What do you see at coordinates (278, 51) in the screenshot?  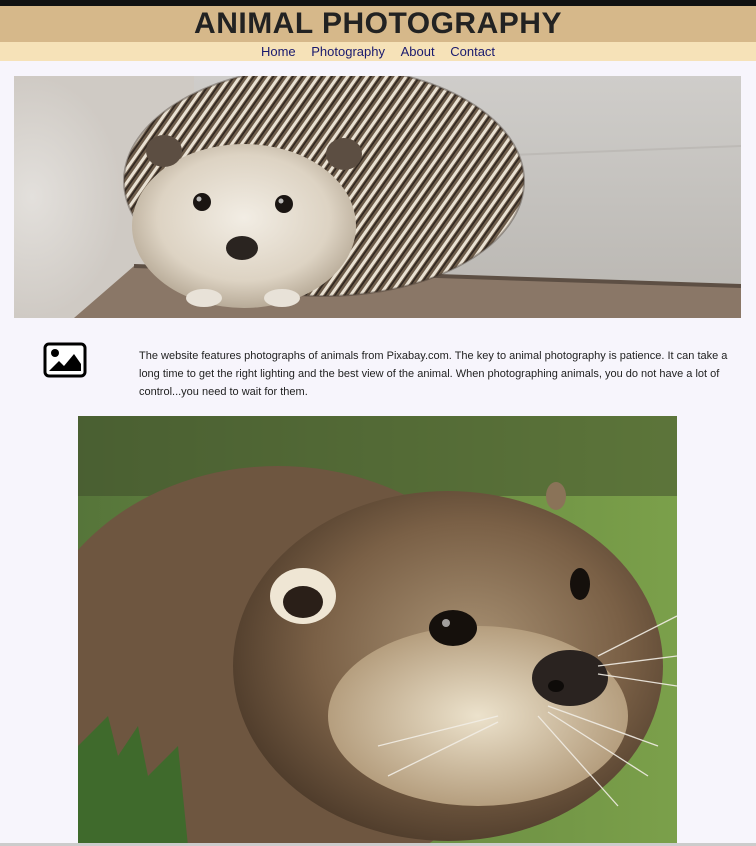 I see `nav-link-home: Home` at bounding box center [278, 51].